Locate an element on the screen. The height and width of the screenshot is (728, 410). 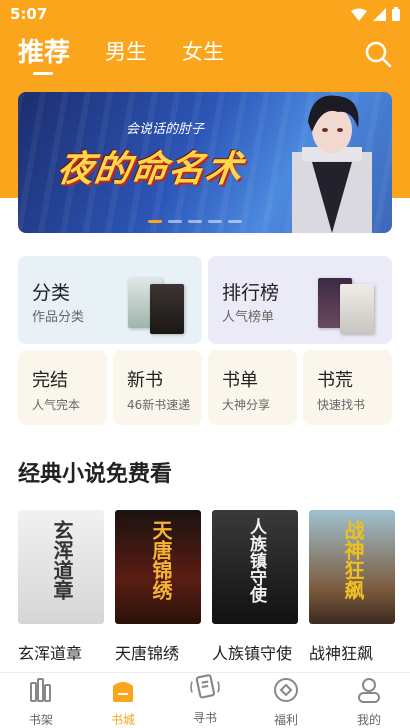
banner-title: 夜的命名术 is located at coordinates (150, 169).